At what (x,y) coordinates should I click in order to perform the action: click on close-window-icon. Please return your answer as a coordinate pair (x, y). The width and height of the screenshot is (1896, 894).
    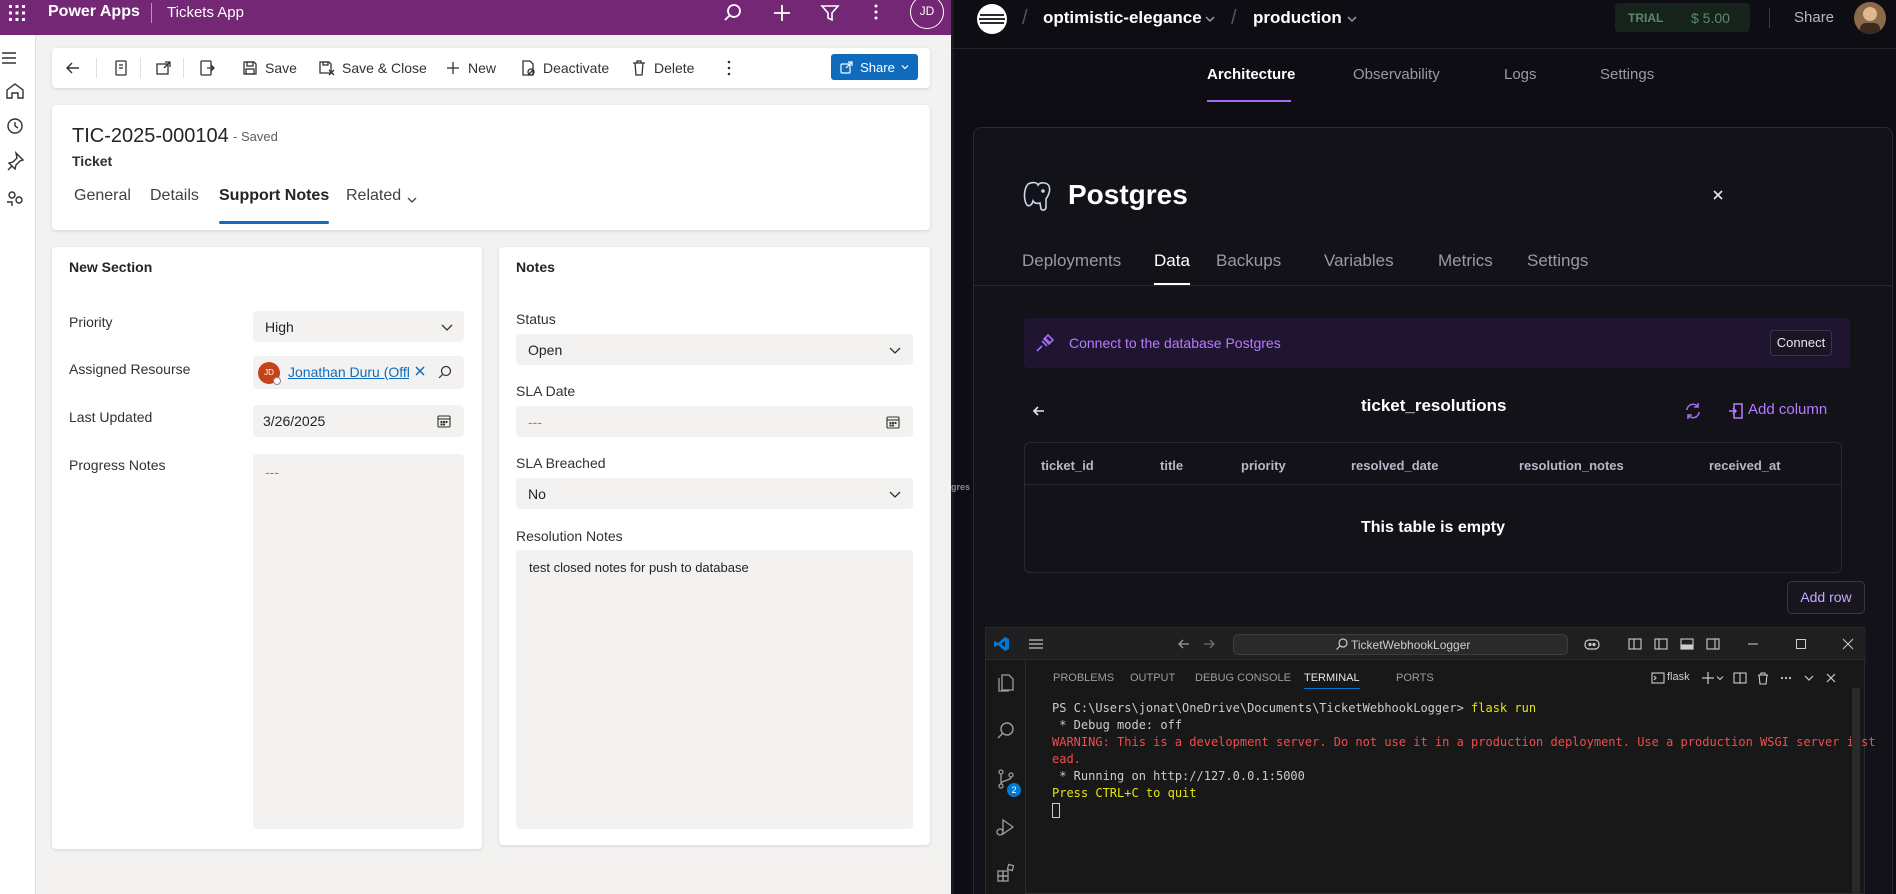
    Looking at the image, I should click on (1848, 644).